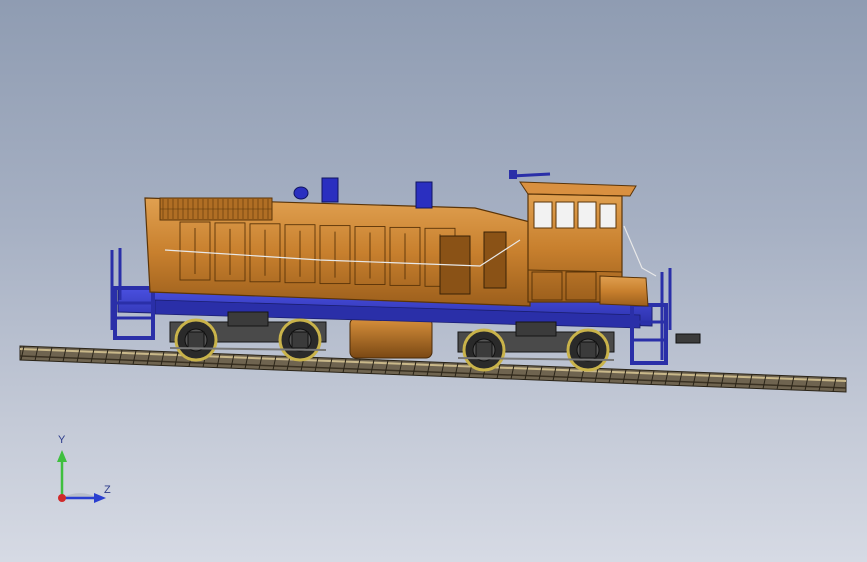  I want to click on rail-track, so click(433, 369).